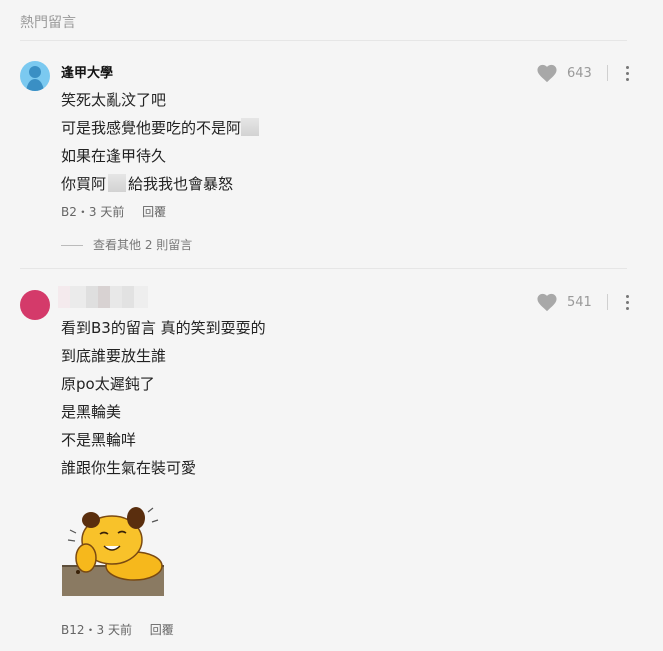  I want to click on like-group: 541, so click(584, 302).